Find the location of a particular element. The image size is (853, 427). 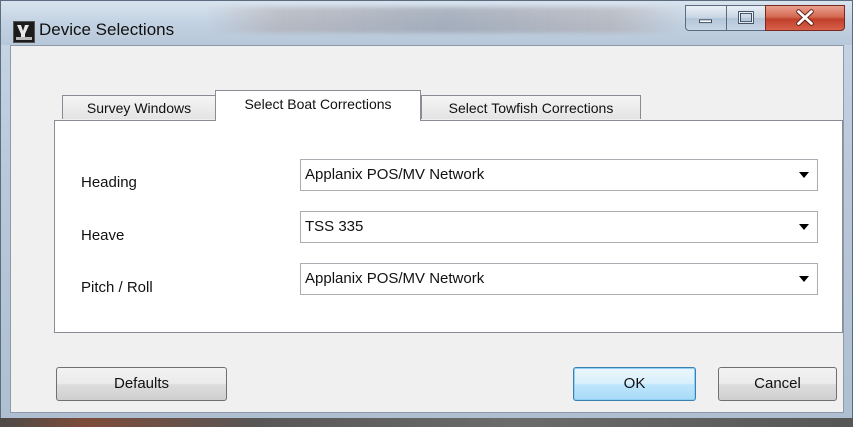

minimize-button is located at coordinates (706, 18).